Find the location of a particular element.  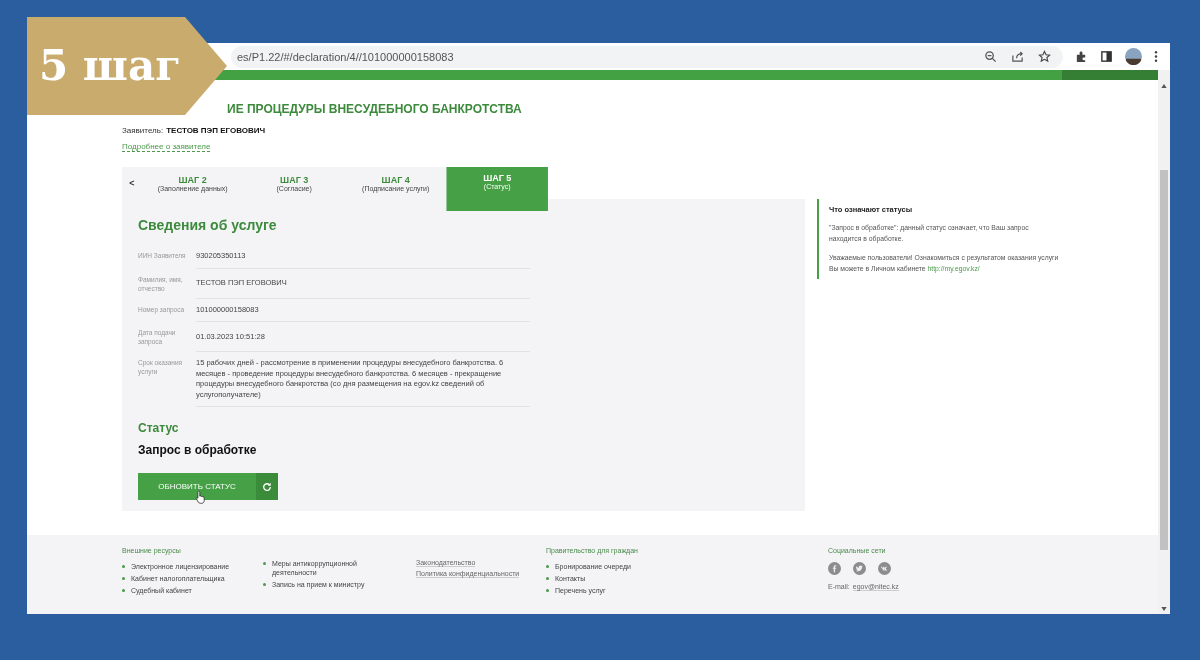

share-icon is located at coordinates (1017, 56).